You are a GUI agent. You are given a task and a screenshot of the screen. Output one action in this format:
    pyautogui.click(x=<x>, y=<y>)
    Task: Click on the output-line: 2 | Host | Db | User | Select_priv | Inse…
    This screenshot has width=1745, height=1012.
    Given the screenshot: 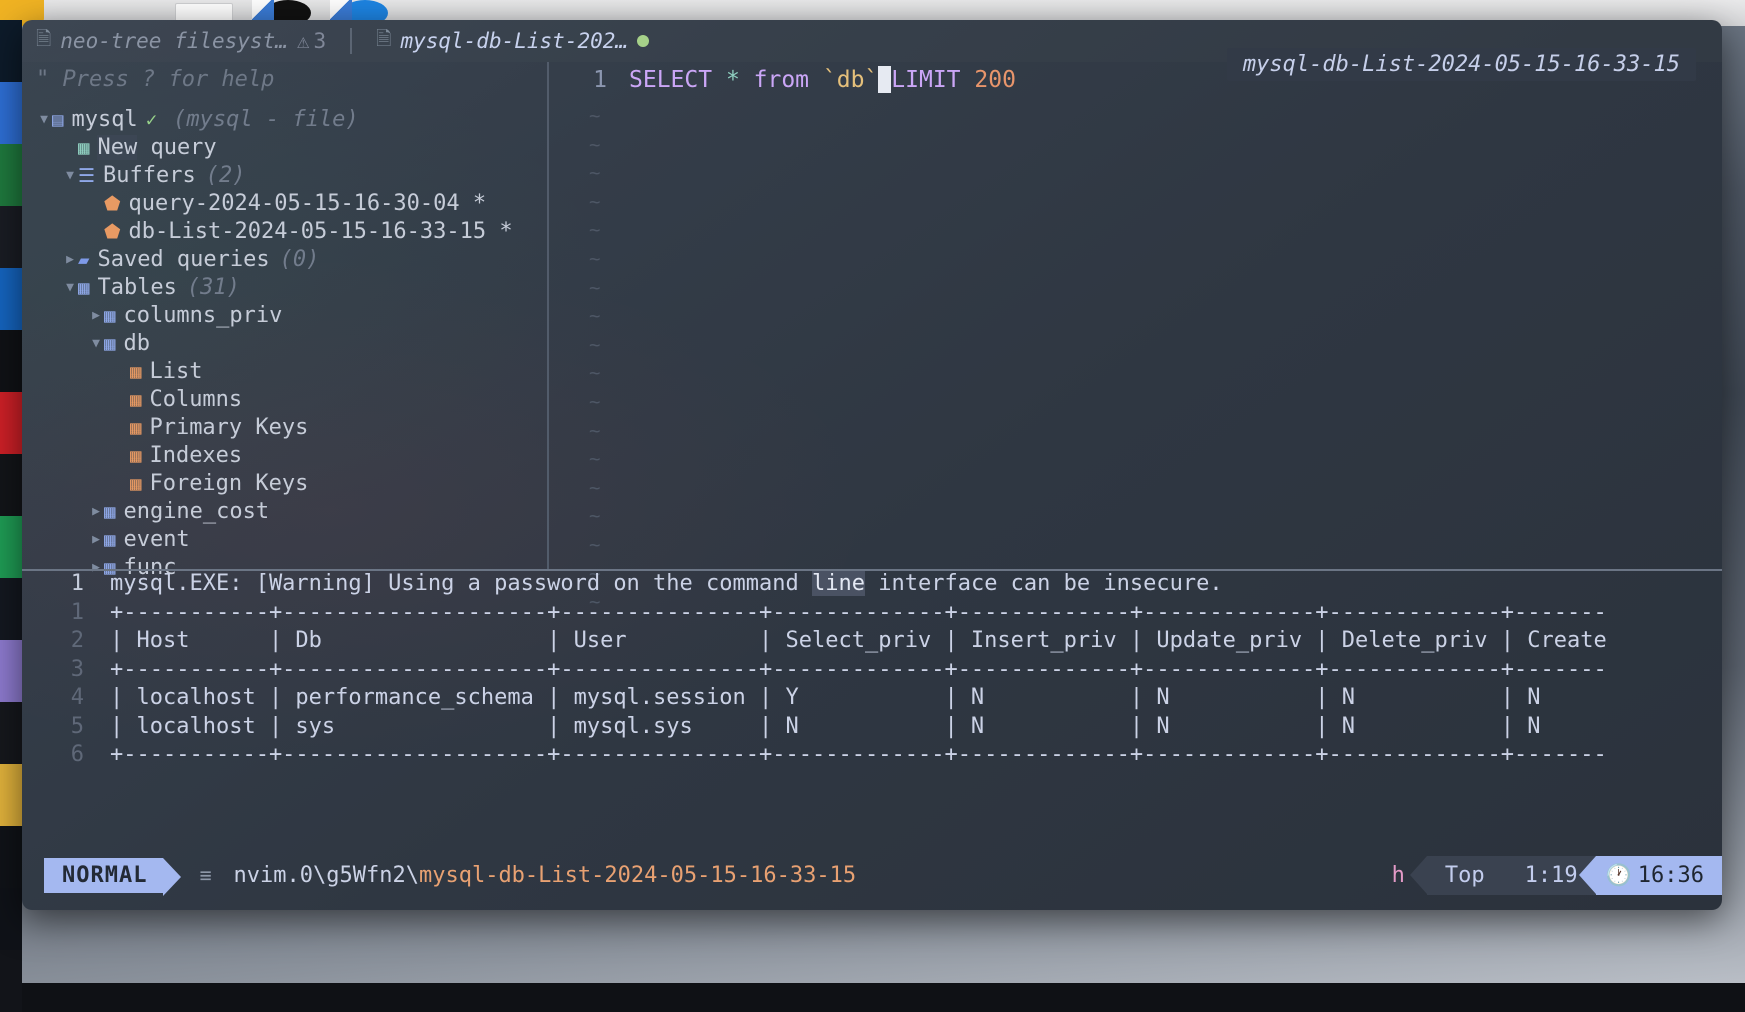 What is the action you would take?
    pyautogui.click(x=872, y=641)
    